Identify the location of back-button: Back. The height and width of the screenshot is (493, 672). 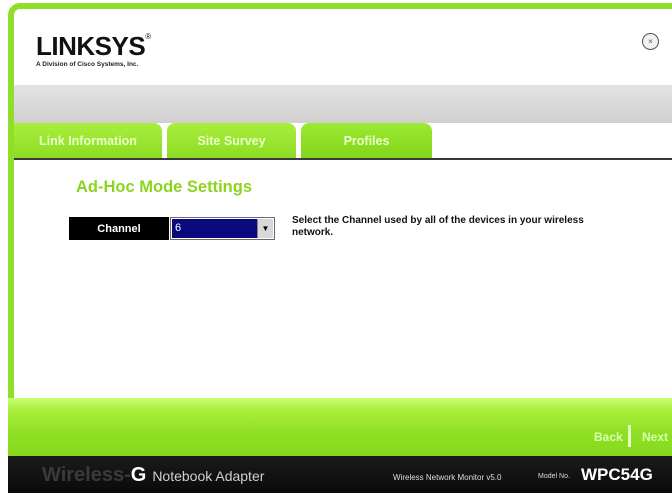
(608, 437).